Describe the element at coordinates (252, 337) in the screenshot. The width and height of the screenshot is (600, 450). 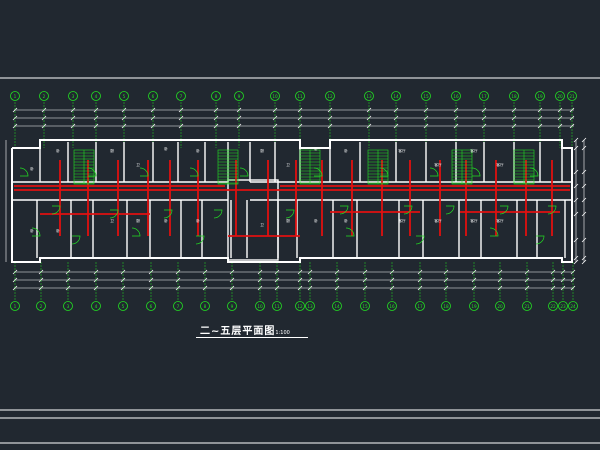
I see `title-underline` at that location.